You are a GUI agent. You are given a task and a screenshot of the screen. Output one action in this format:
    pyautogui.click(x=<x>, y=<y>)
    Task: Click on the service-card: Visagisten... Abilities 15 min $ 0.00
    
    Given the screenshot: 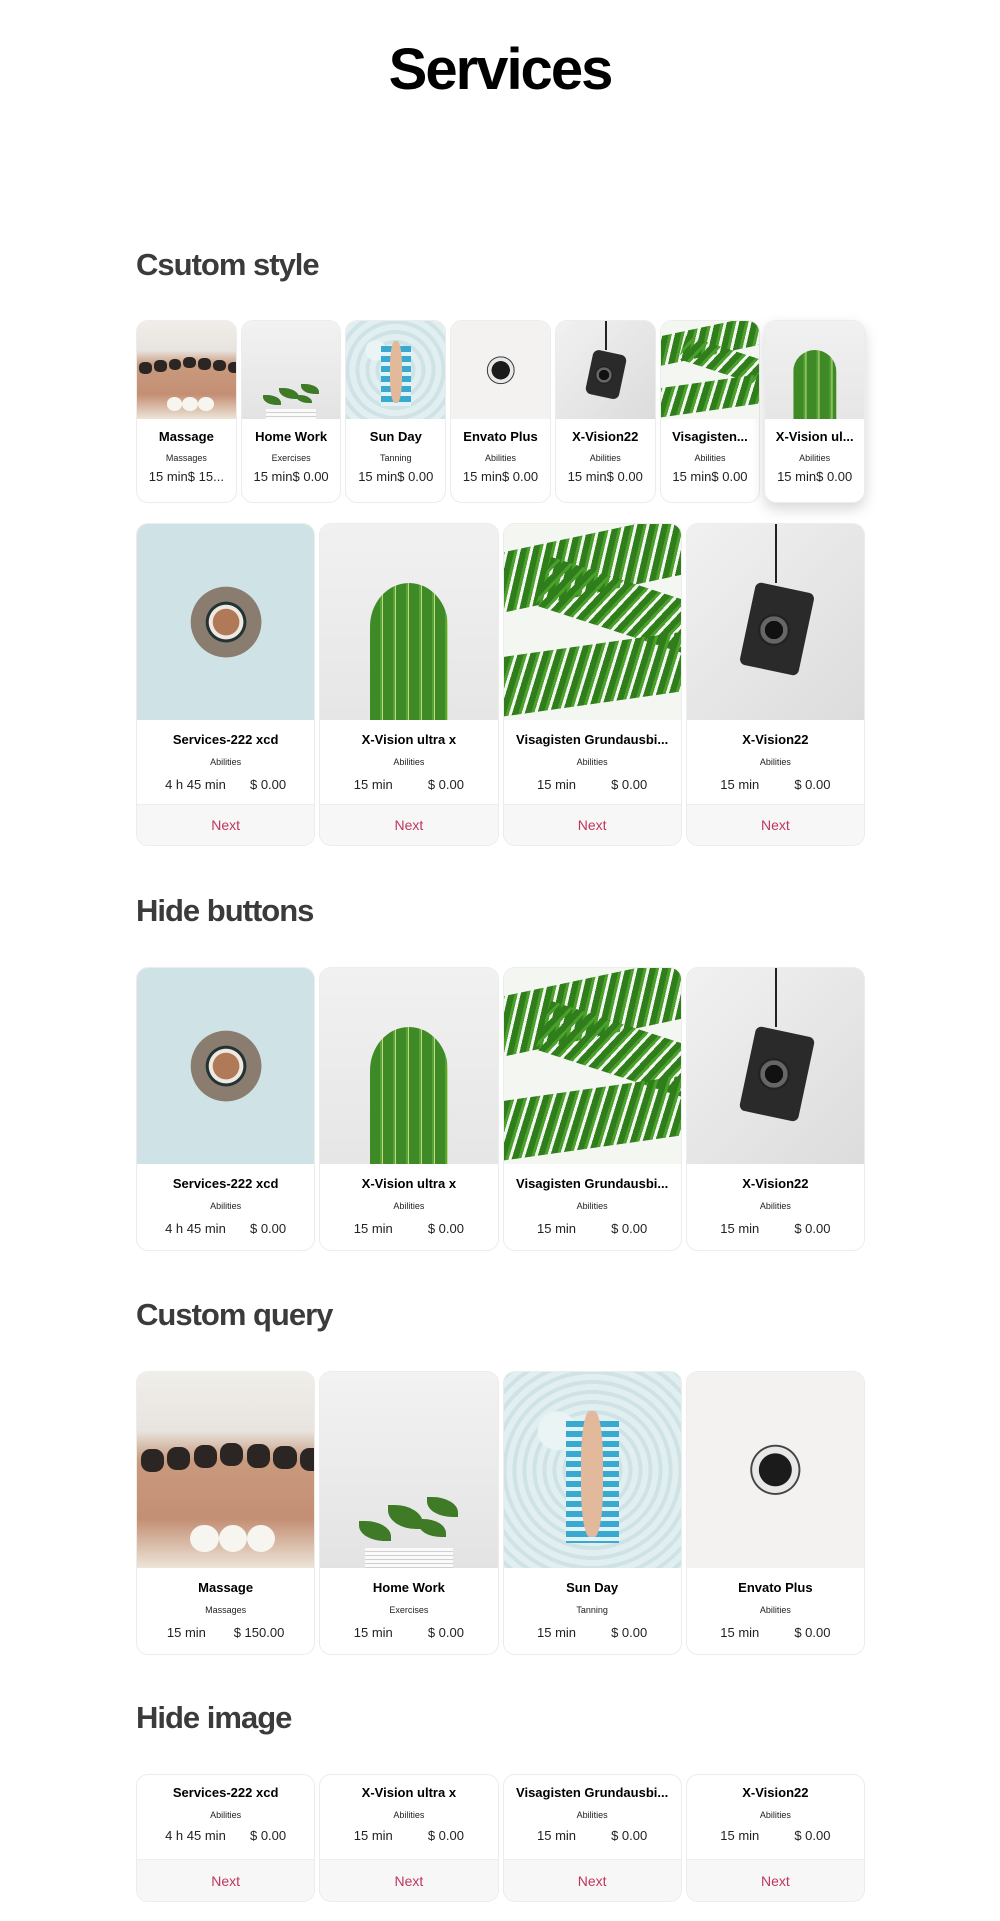 What is the action you would take?
    pyautogui.click(x=710, y=411)
    